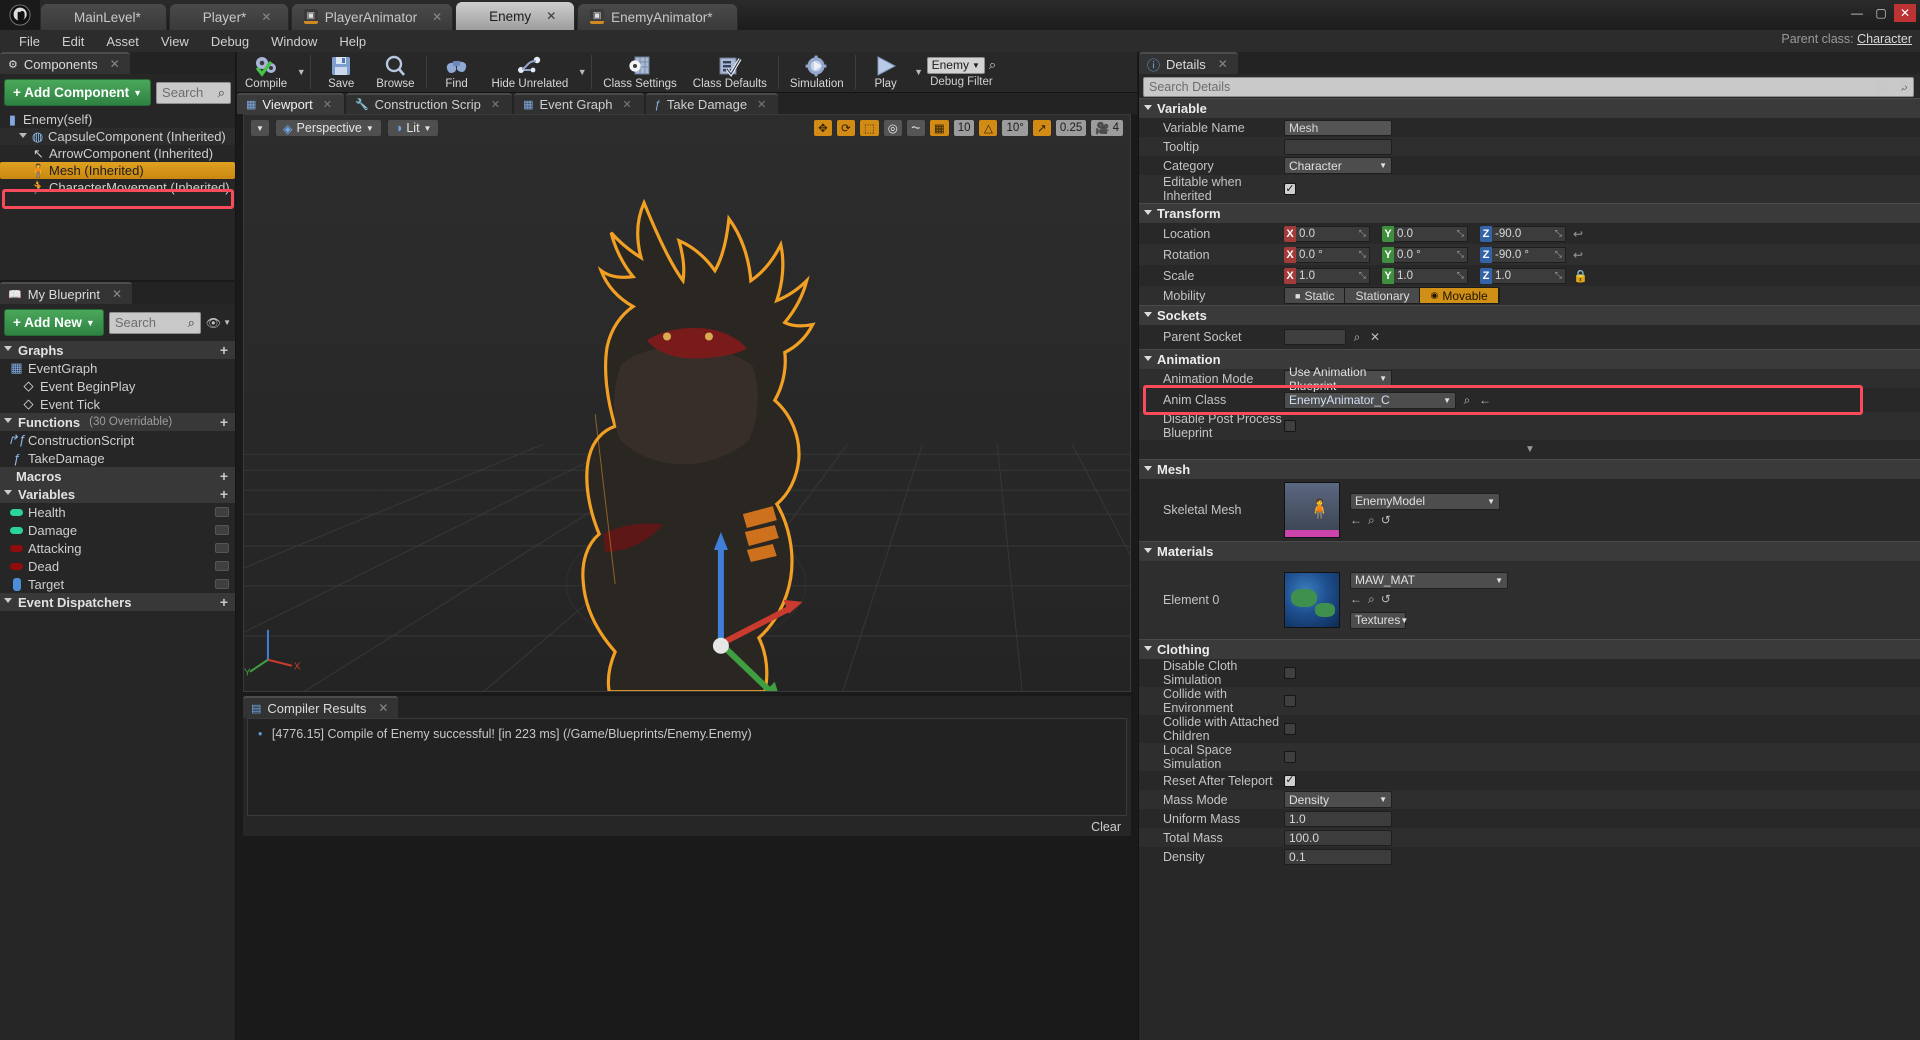 Image resolution: width=1920 pixels, height=1040 pixels. I want to click on close-button: ✕, so click(1905, 13).